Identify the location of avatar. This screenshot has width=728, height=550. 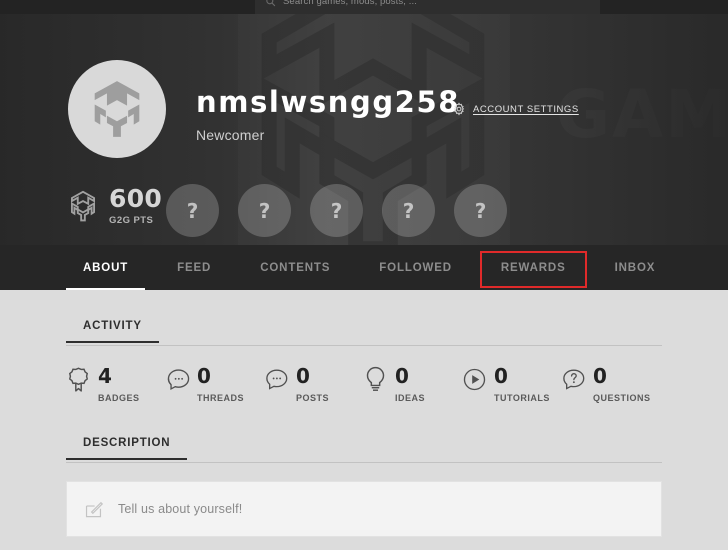
(117, 109).